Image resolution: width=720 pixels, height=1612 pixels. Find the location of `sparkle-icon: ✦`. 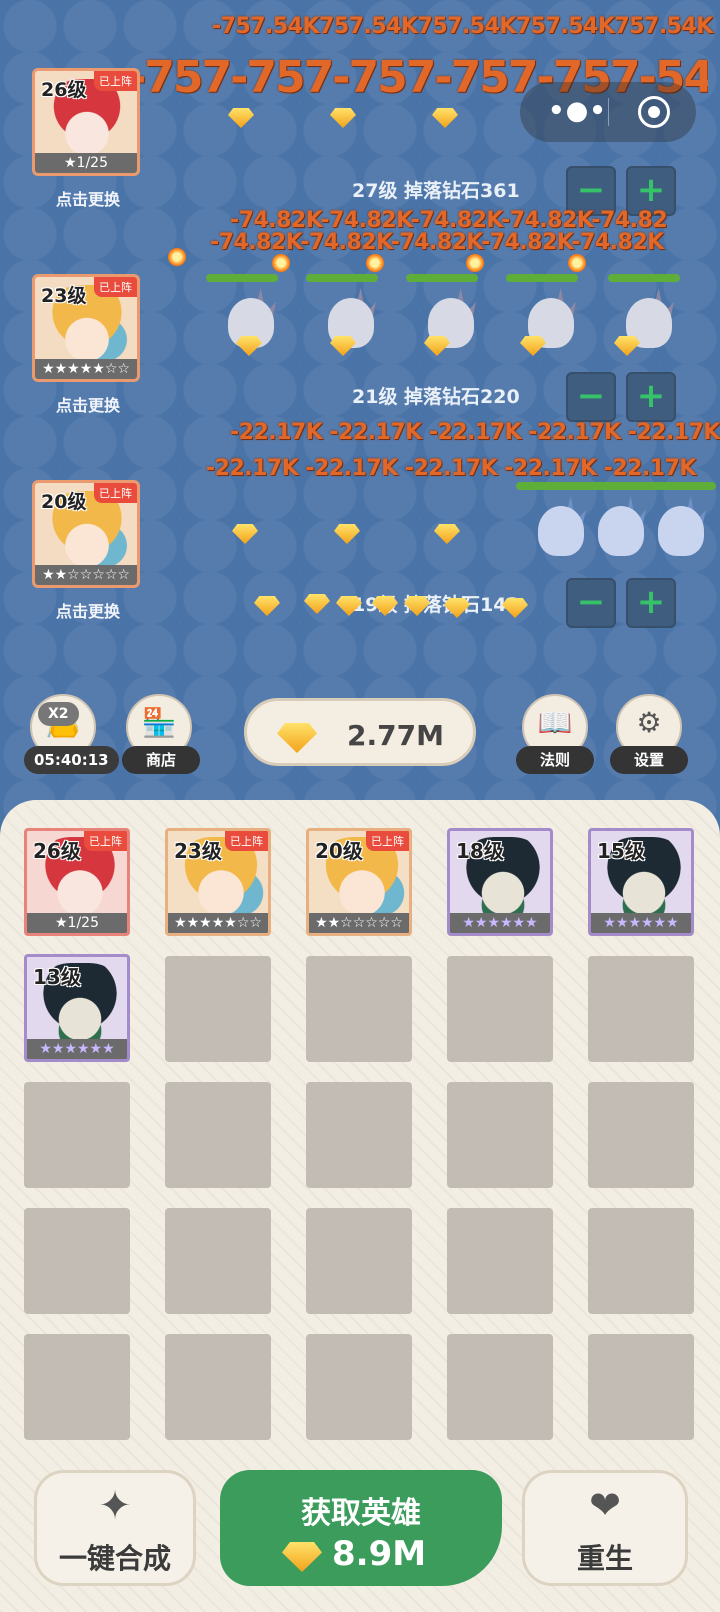

sparkle-icon: ✦ is located at coordinates (115, 1506).